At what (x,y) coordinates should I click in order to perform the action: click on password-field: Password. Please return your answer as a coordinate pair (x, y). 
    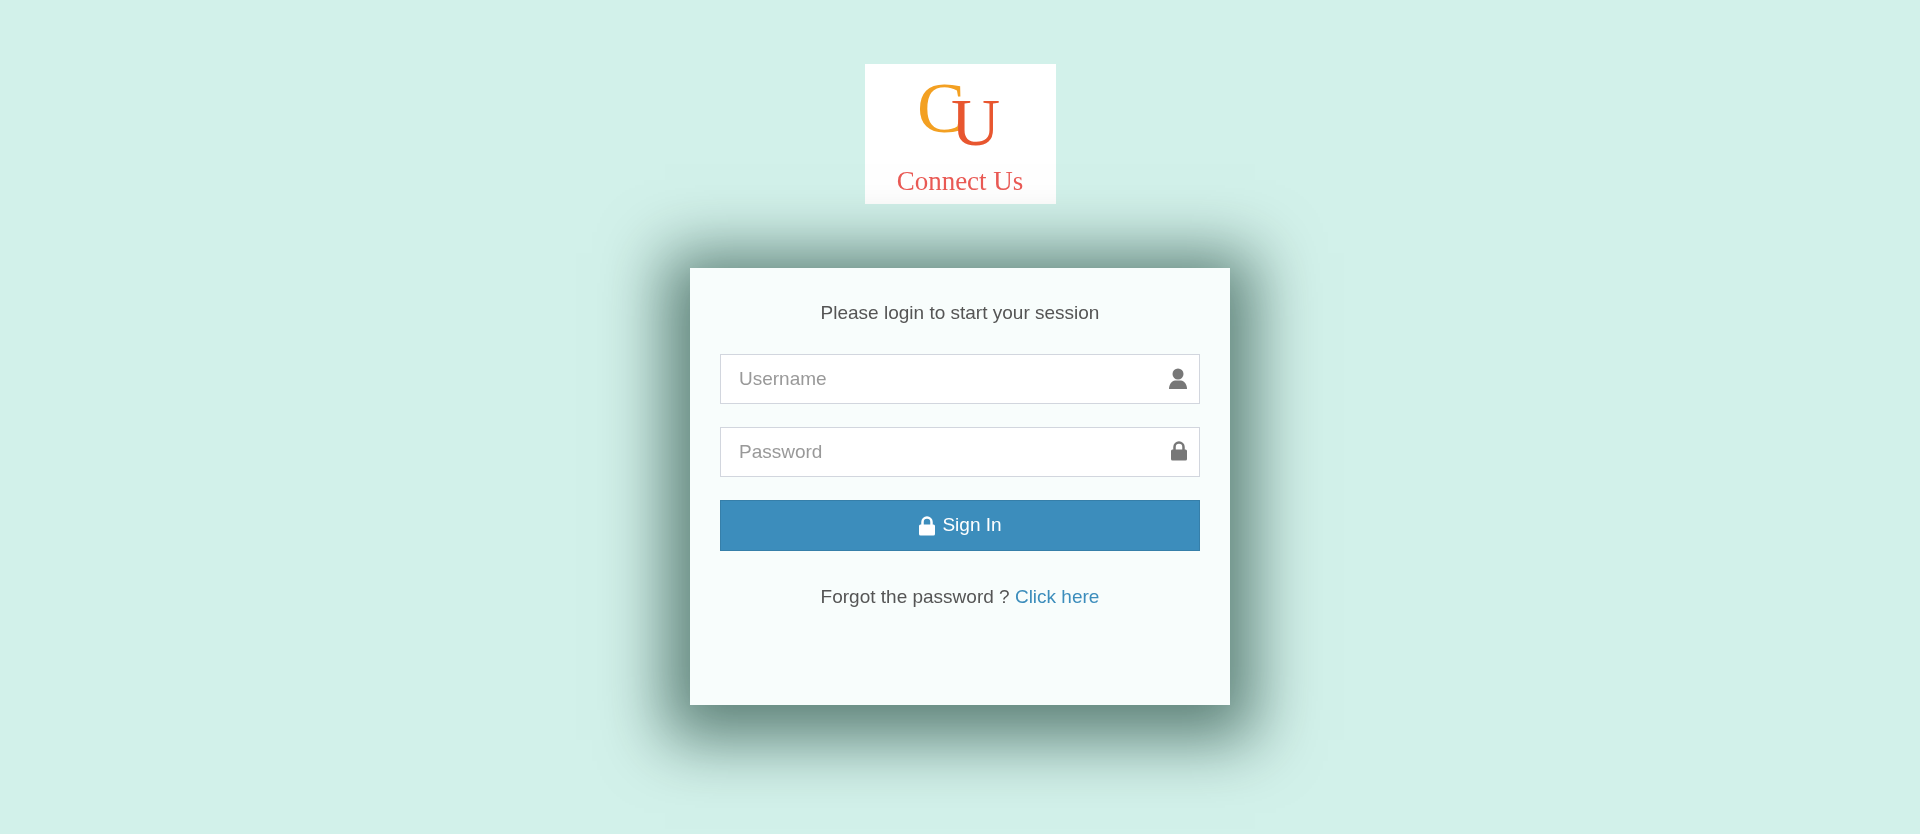
    Looking at the image, I should click on (960, 452).